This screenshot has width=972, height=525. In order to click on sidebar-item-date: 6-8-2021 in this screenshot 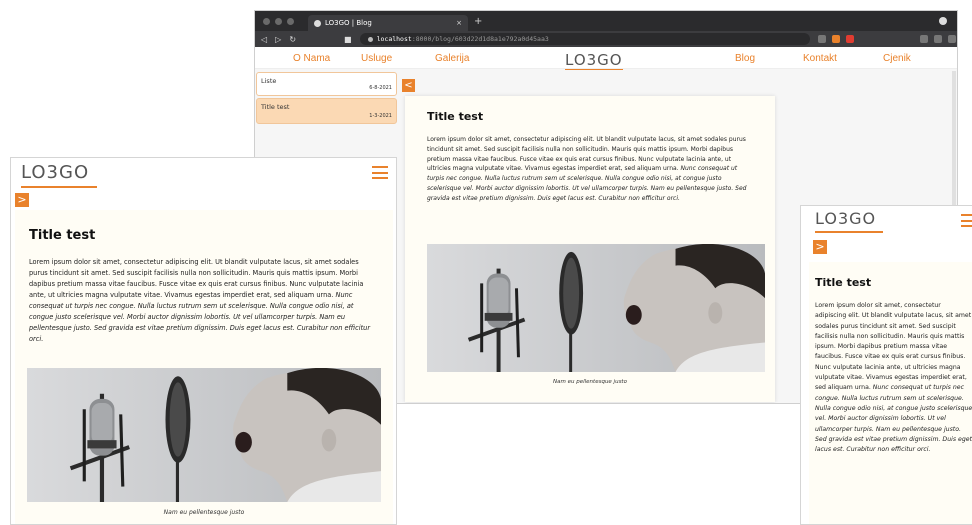, I will do `click(380, 88)`.